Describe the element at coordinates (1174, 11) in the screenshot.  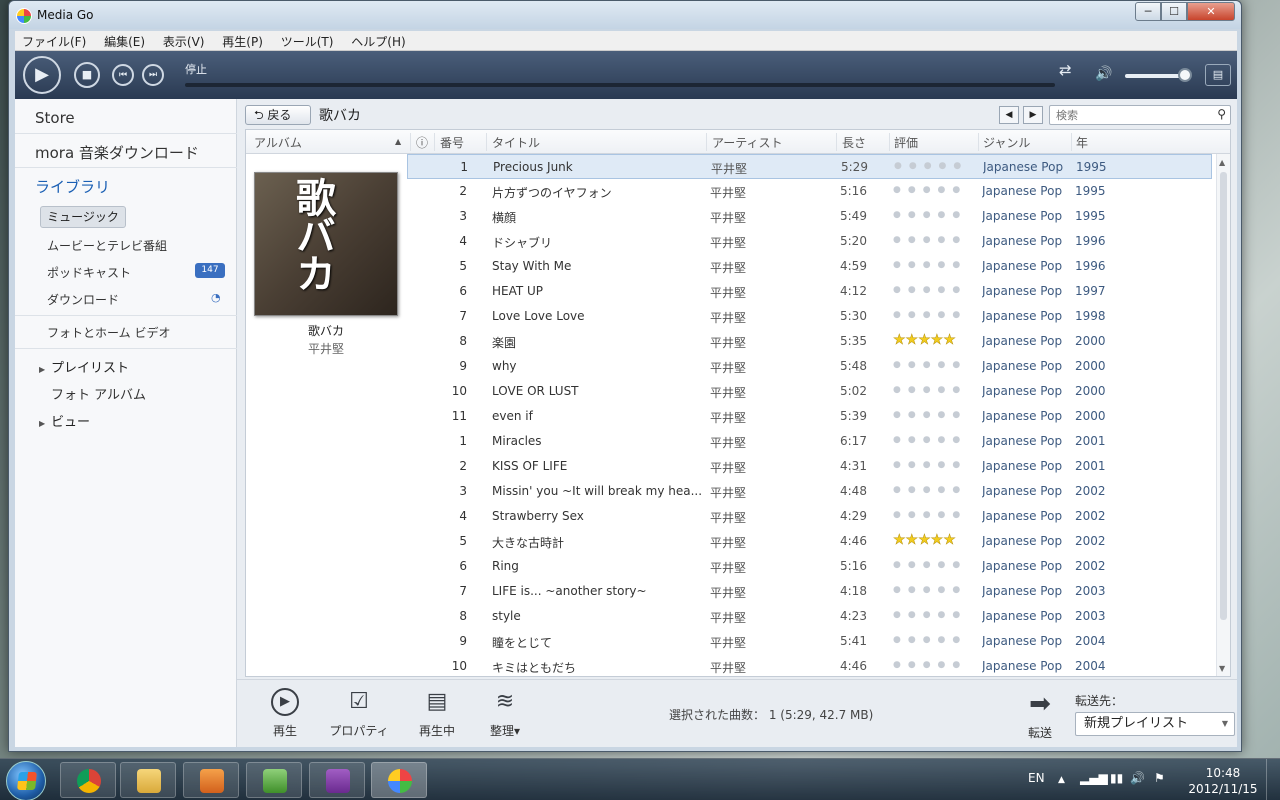
I see `maximize-button: ☐` at that location.